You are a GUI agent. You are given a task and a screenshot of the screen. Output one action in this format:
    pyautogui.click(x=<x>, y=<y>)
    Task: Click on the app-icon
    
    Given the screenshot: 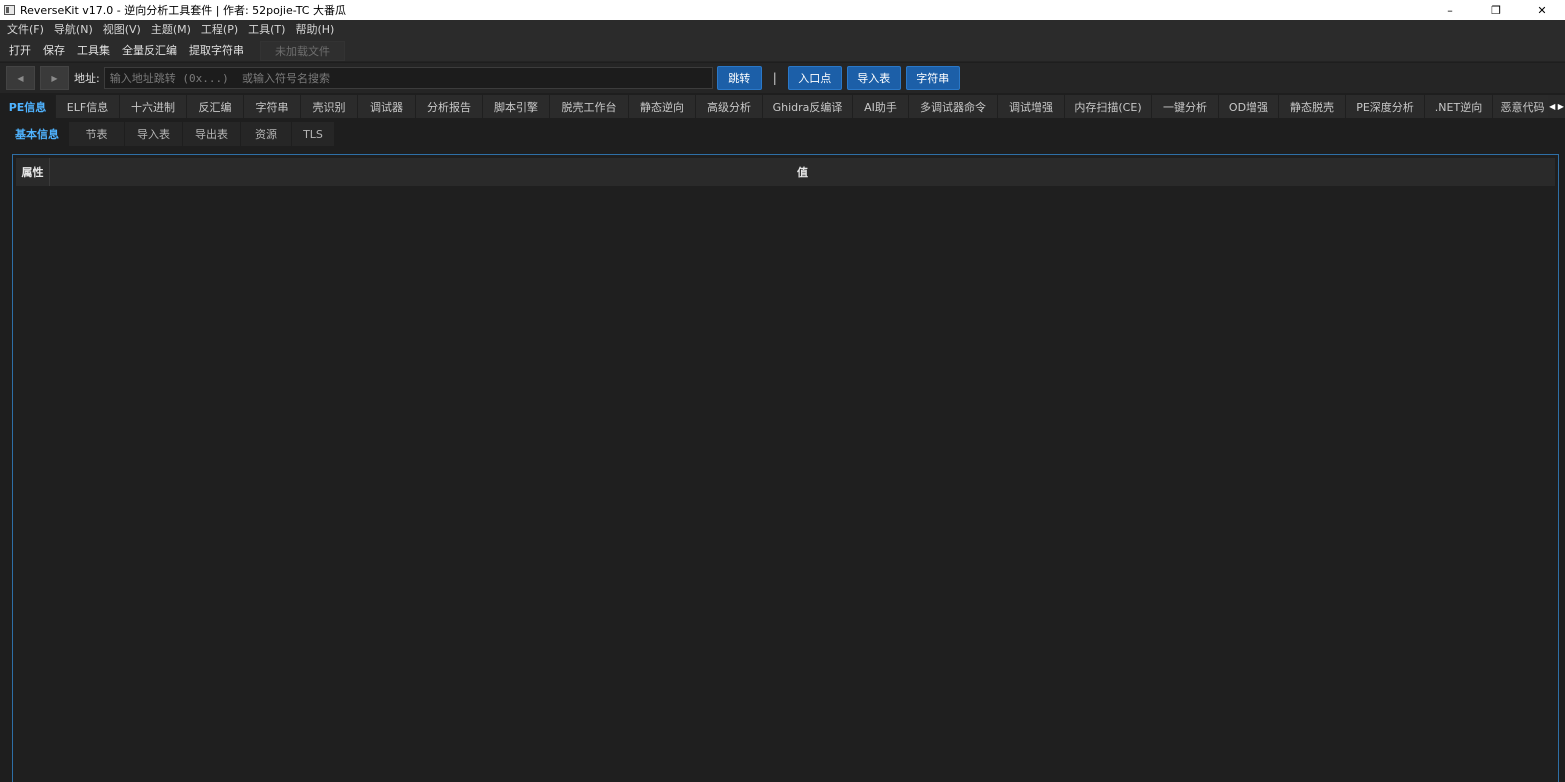 What is the action you would take?
    pyautogui.click(x=9, y=10)
    